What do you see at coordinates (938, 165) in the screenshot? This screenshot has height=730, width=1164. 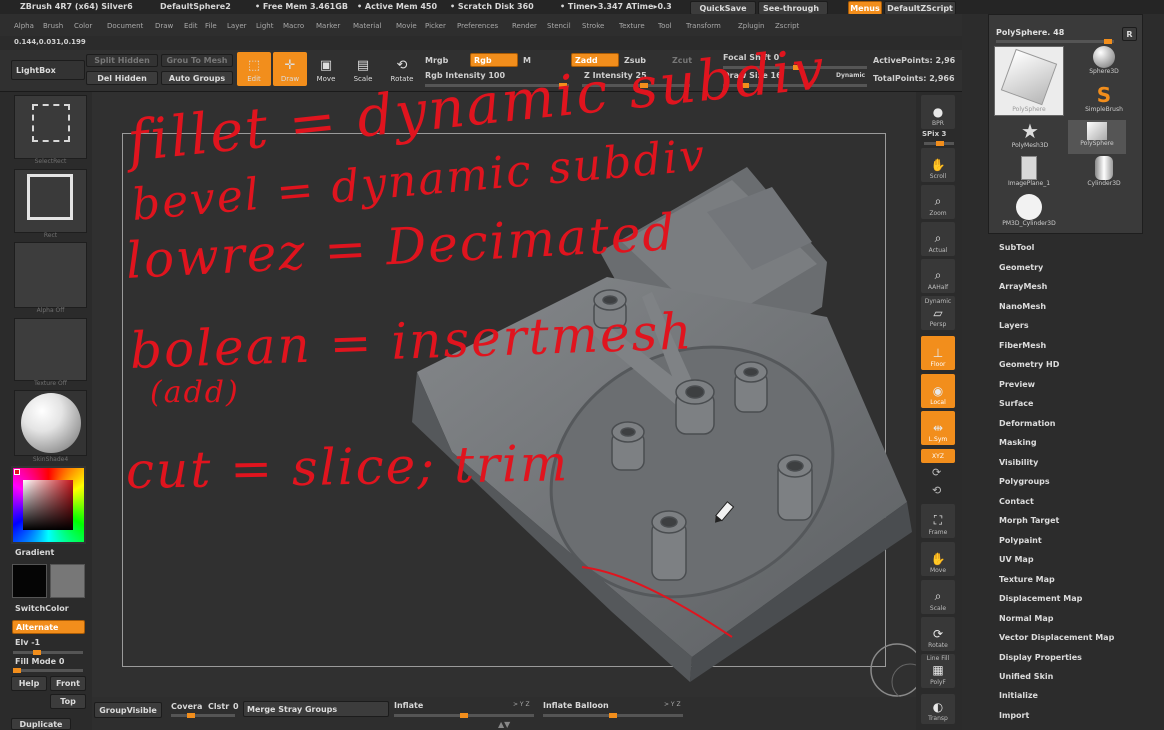 I see `scroll-button: ✋ Scroll` at bounding box center [938, 165].